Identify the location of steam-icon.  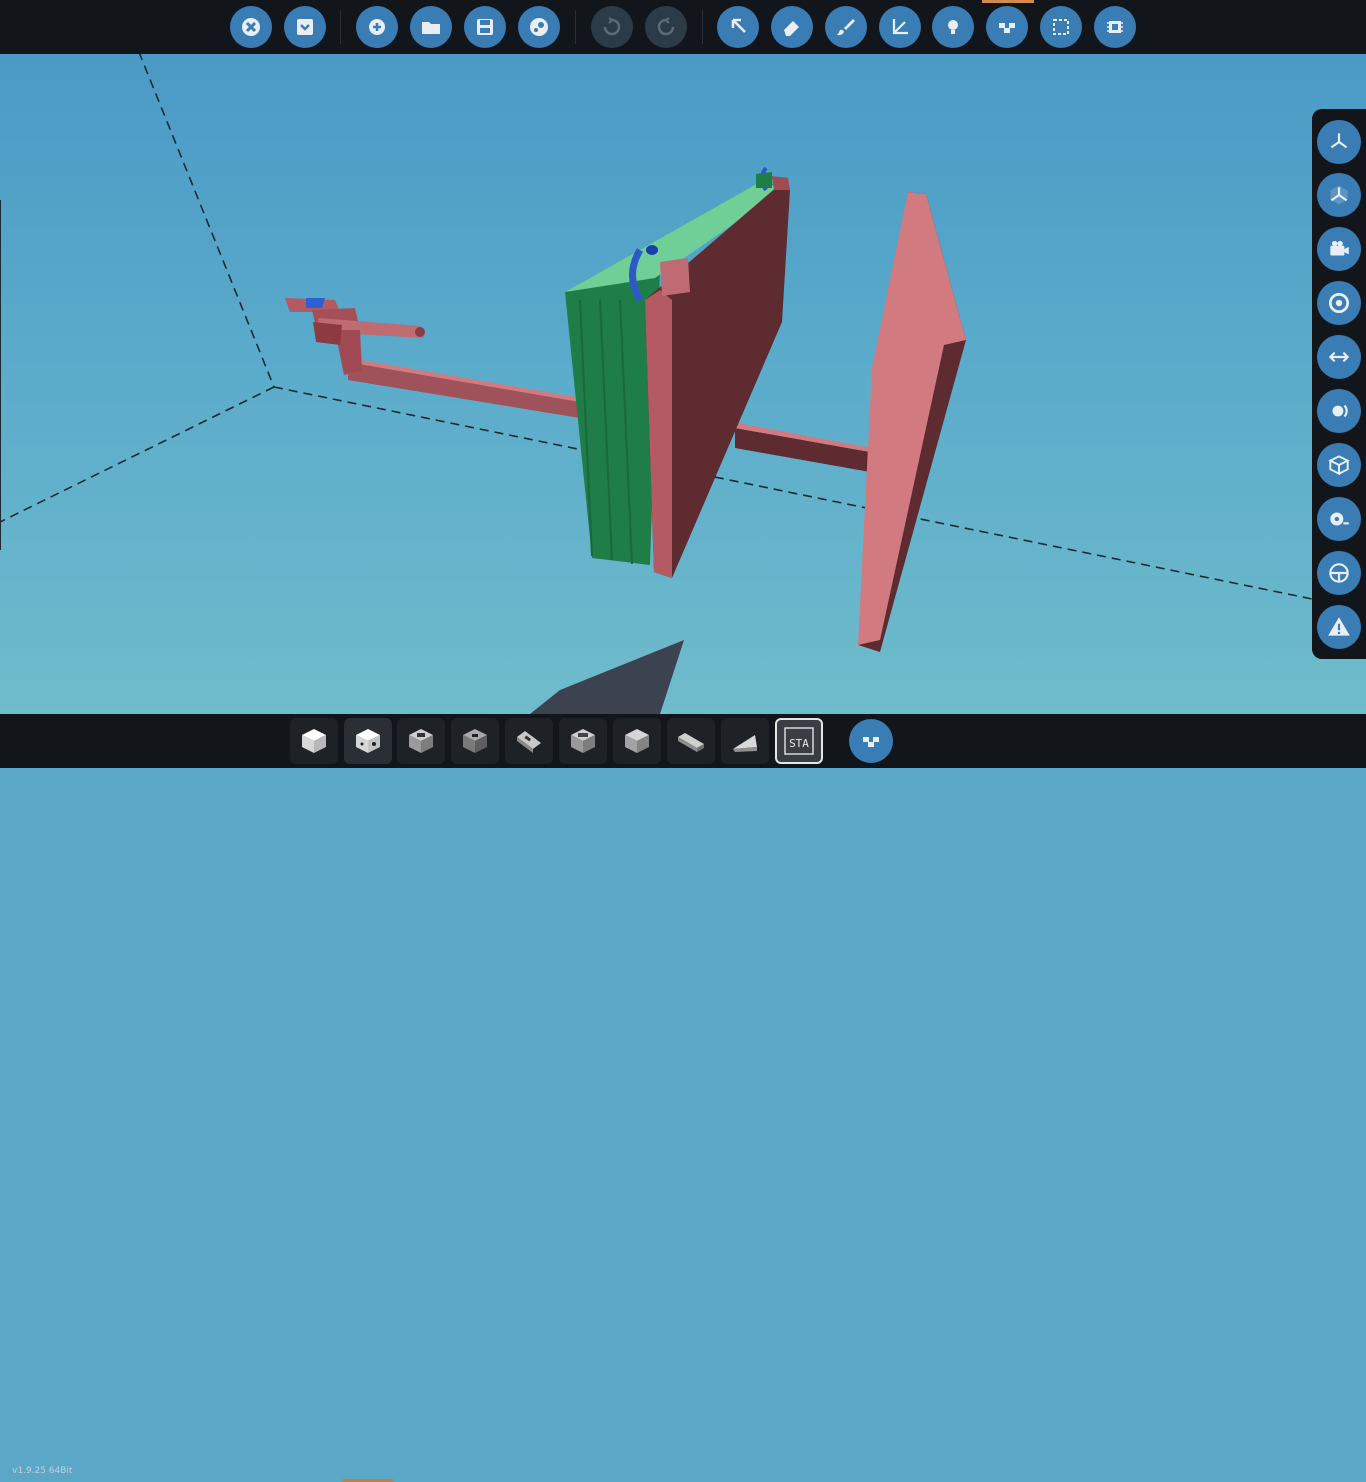
(539, 27).